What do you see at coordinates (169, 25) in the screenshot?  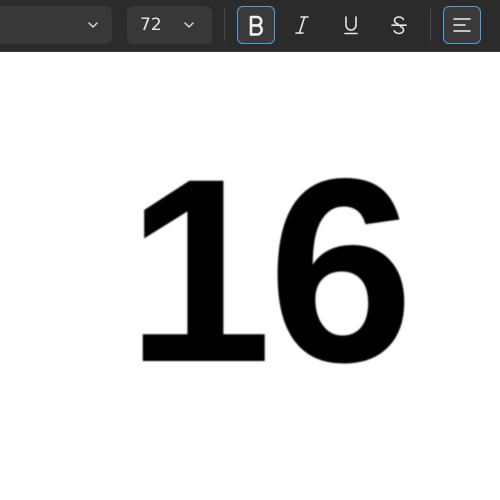 I see `font-size-dropdown: 72` at bounding box center [169, 25].